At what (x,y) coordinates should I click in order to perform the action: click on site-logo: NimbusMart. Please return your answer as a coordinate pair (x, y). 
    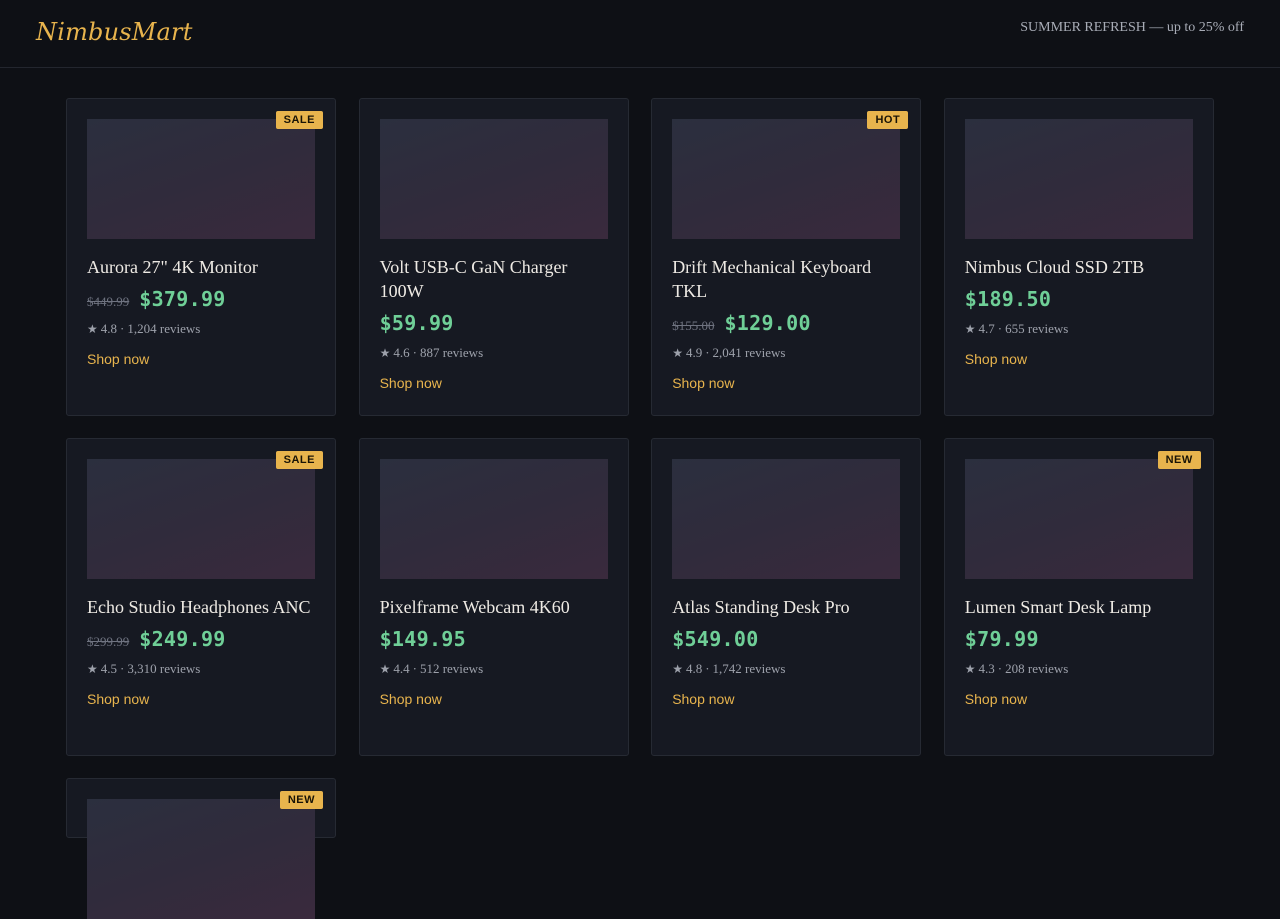
    Looking at the image, I should click on (114, 32).